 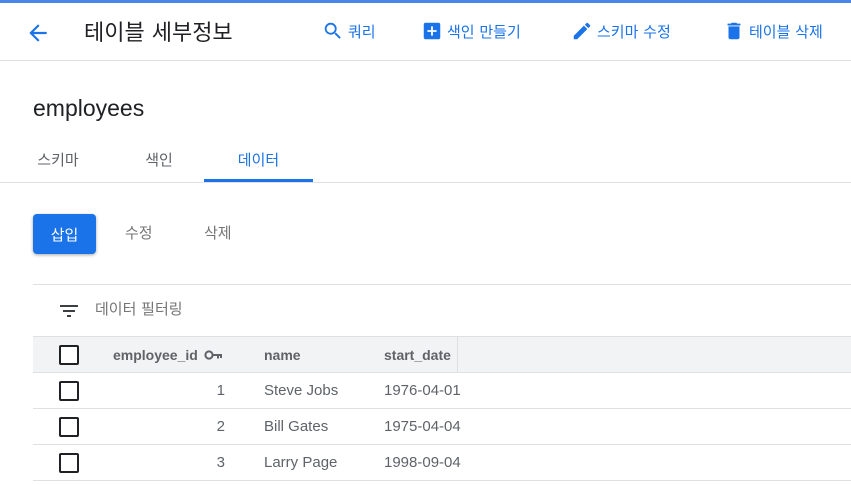 I want to click on table-row: 2 Bill Gates 1975-04-04, so click(x=442, y=427).